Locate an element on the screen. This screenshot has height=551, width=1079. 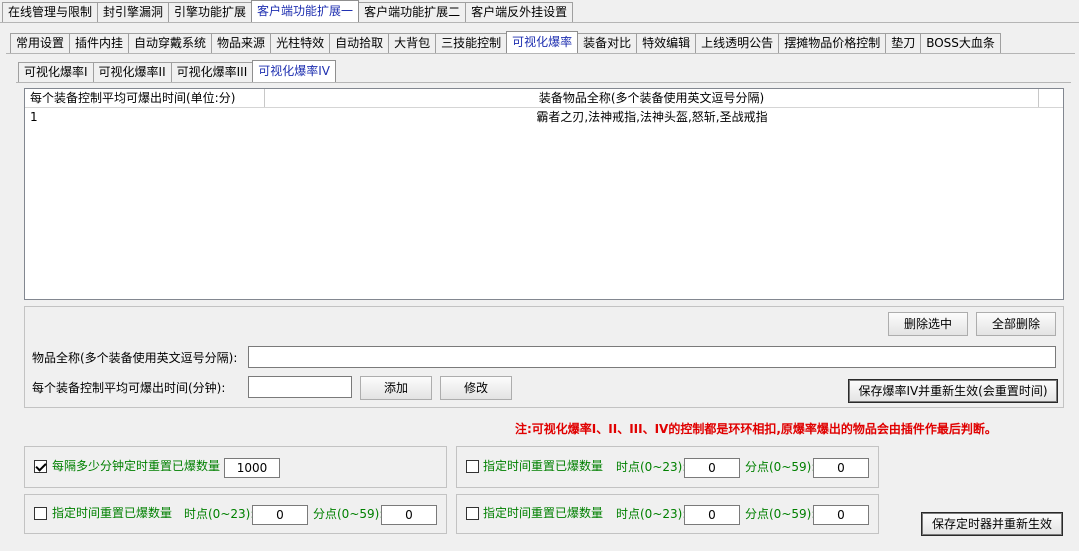
tab-drop-rate-0: 可视化爆率I is located at coordinates (56, 72).